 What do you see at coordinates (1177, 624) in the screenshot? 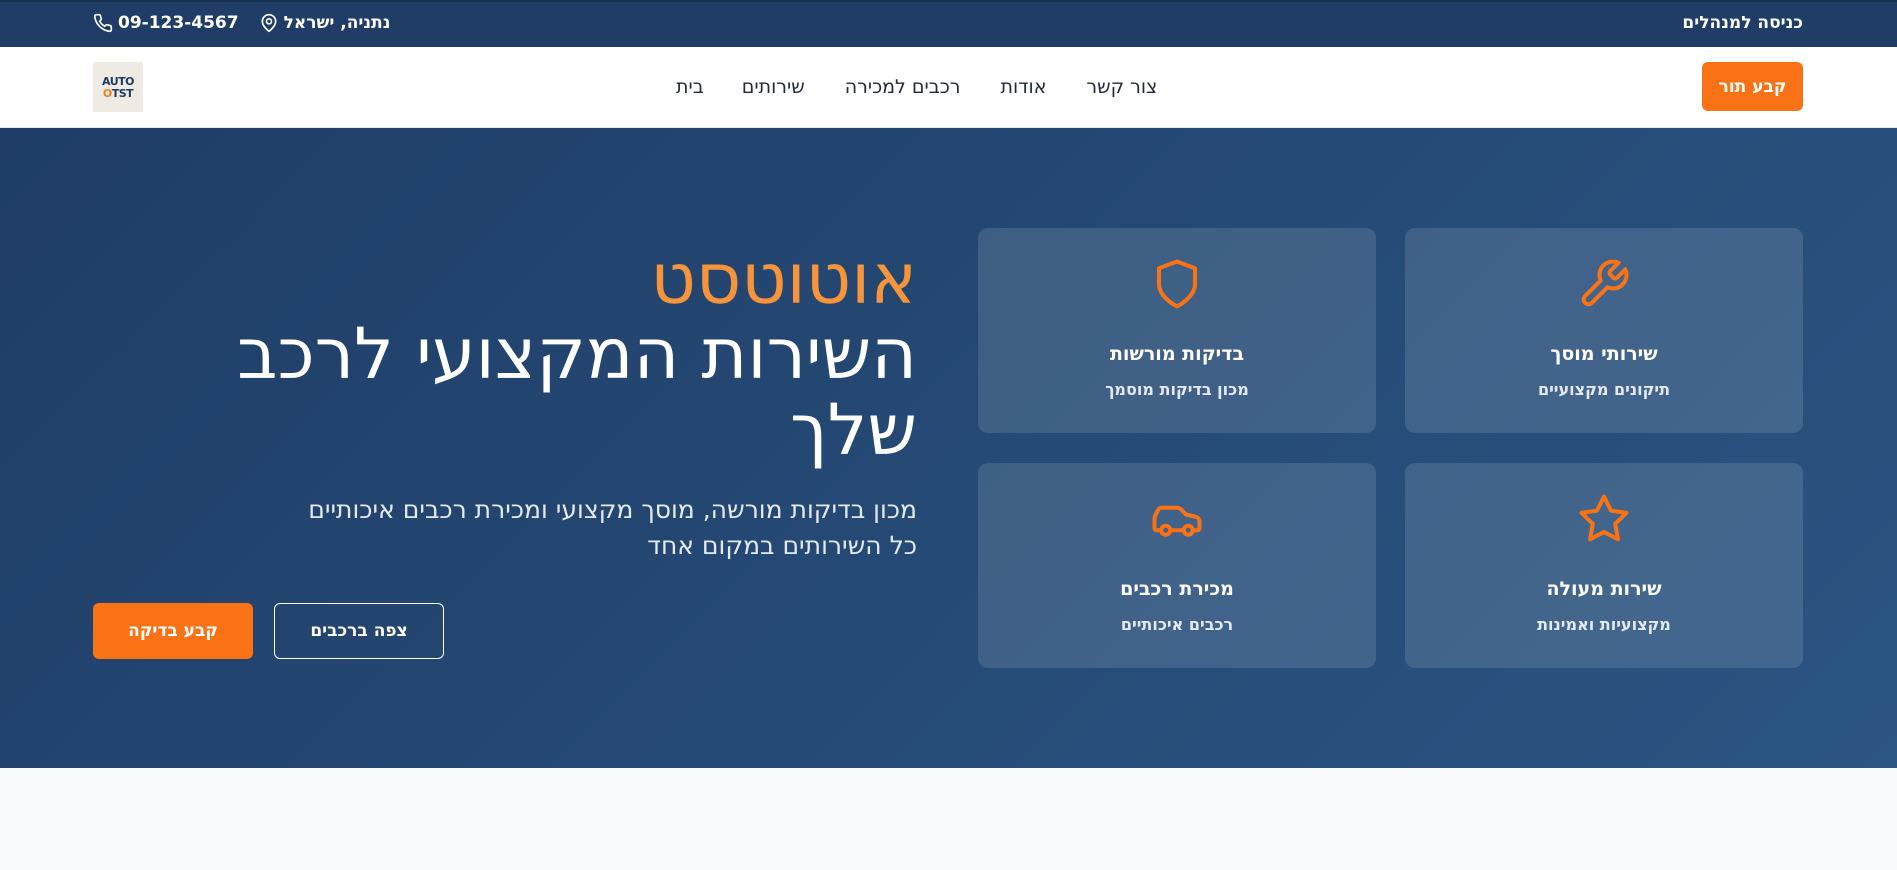
I see `card-subtitle: רכבים איכותיים` at bounding box center [1177, 624].